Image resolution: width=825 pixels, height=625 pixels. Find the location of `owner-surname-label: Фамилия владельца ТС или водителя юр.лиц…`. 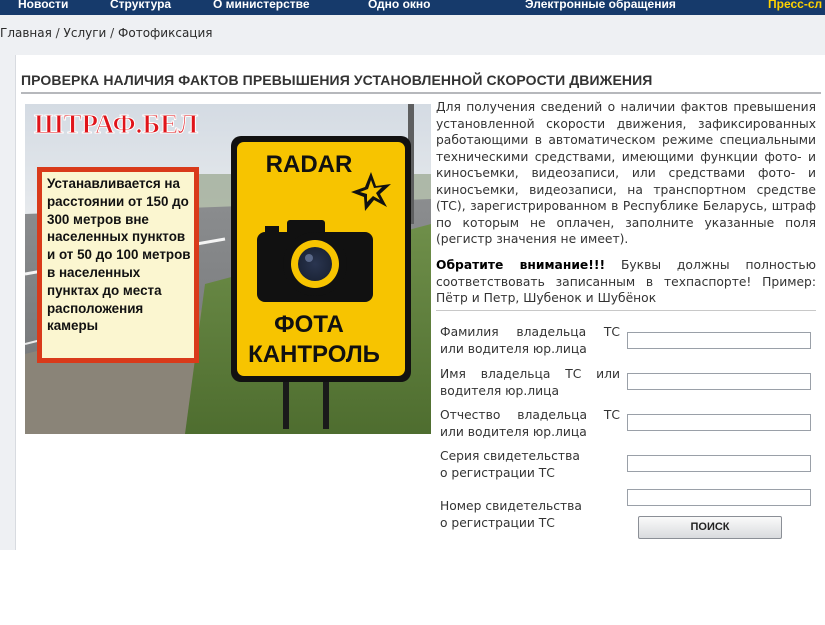

owner-surname-label: Фамилия владельца ТС или водителя юр.лиц… is located at coordinates (530, 340).